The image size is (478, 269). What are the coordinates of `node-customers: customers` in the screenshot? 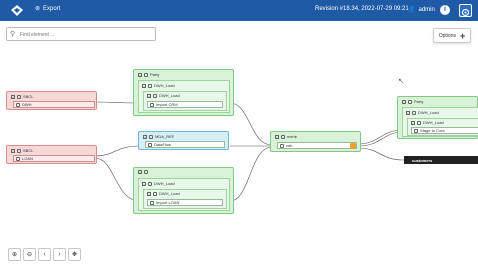 It's located at (441, 160).